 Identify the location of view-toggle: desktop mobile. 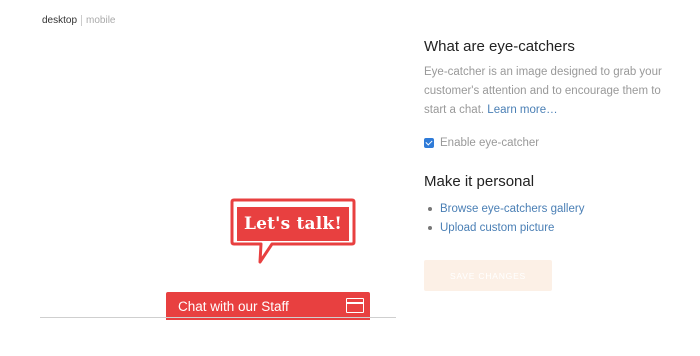
(79, 20).